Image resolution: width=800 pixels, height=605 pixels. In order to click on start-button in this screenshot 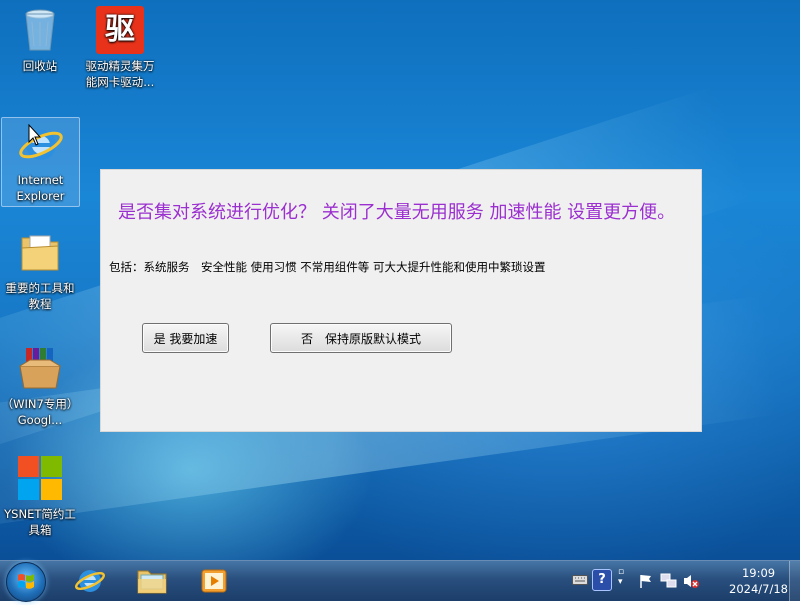, I will do `click(26, 582)`.